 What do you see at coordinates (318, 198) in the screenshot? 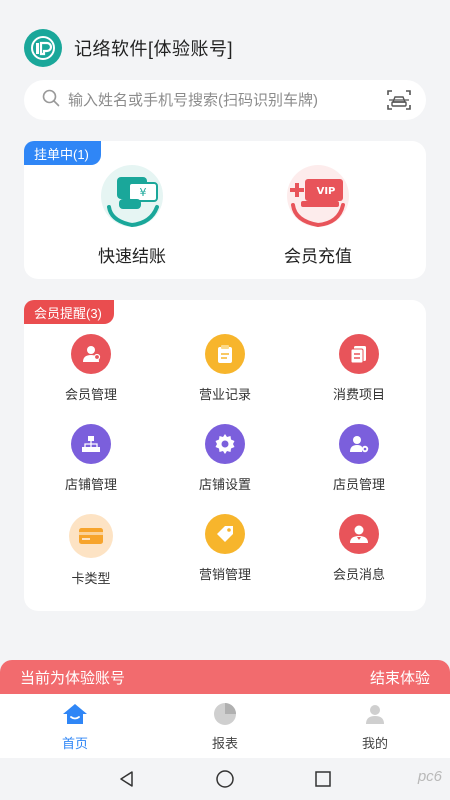
I see `vip-card-icon: VIP` at bounding box center [318, 198].